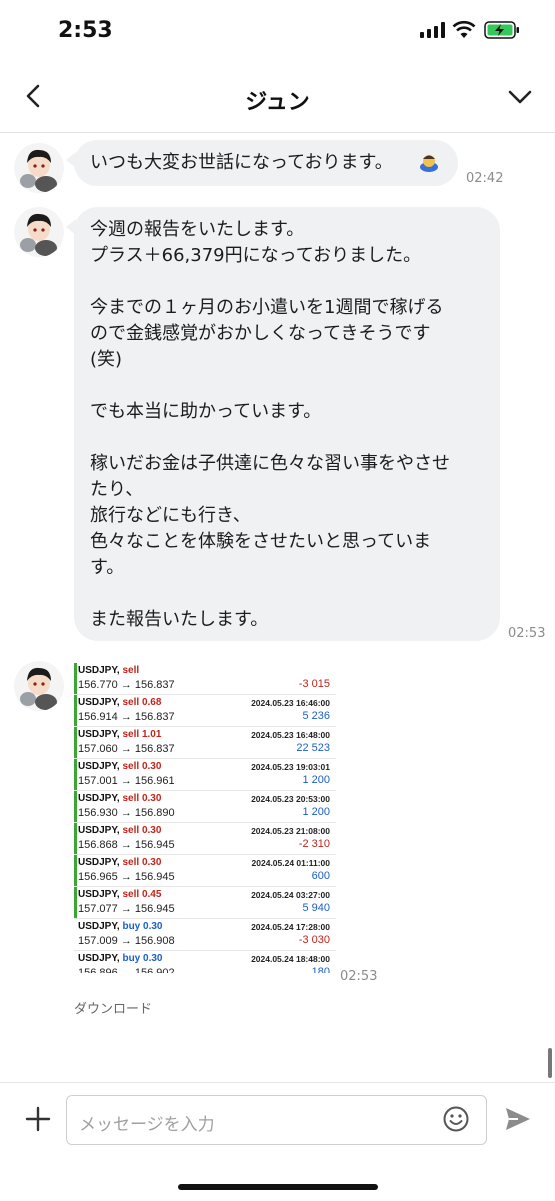 This screenshot has width=555, height=1201. I want to click on trade-date: 2024.05.23 16:48:00, so click(290, 735).